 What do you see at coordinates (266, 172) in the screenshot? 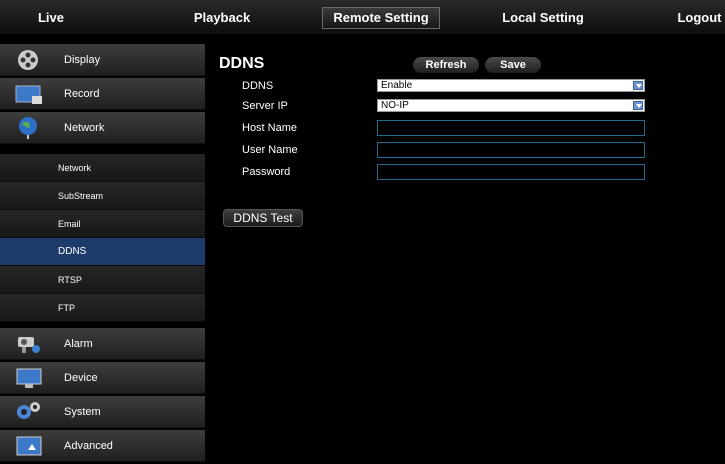
I see `password-label: Password` at bounding box center [266, 172].